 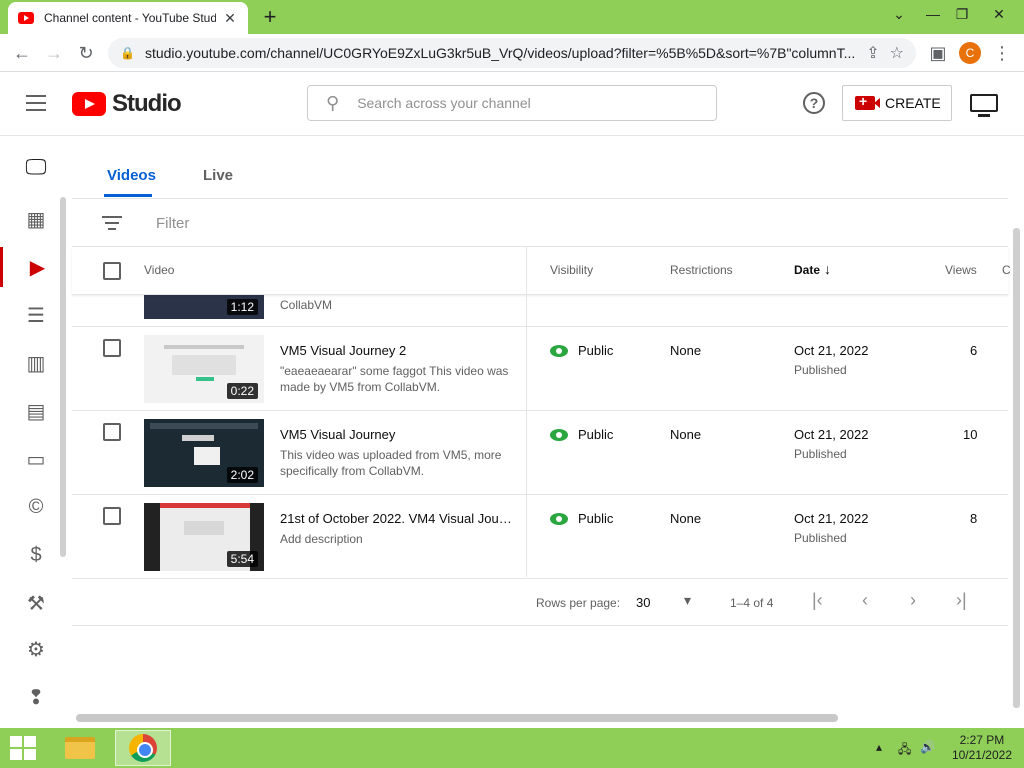 I want to click on column-restrictions: Restrictions, so click(x=701, y=270).